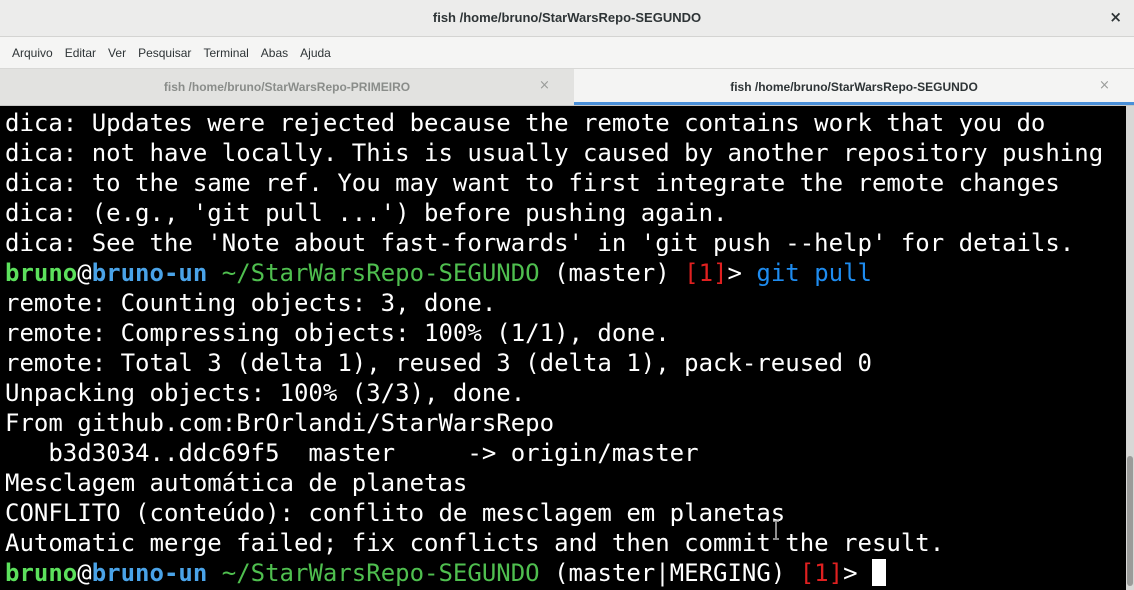  I want to click on menu-terminal: Terminal, so click(225, 53).